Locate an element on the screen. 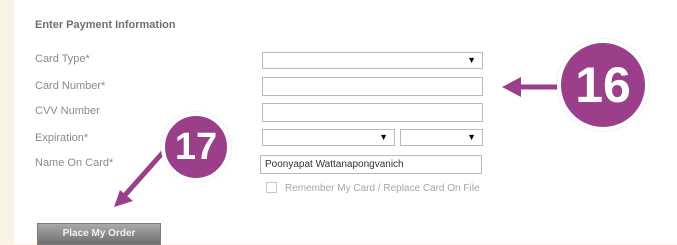 The height and width of the screenshot is (245, 677). callout-16: 16 is located at coordinates (603, 85).